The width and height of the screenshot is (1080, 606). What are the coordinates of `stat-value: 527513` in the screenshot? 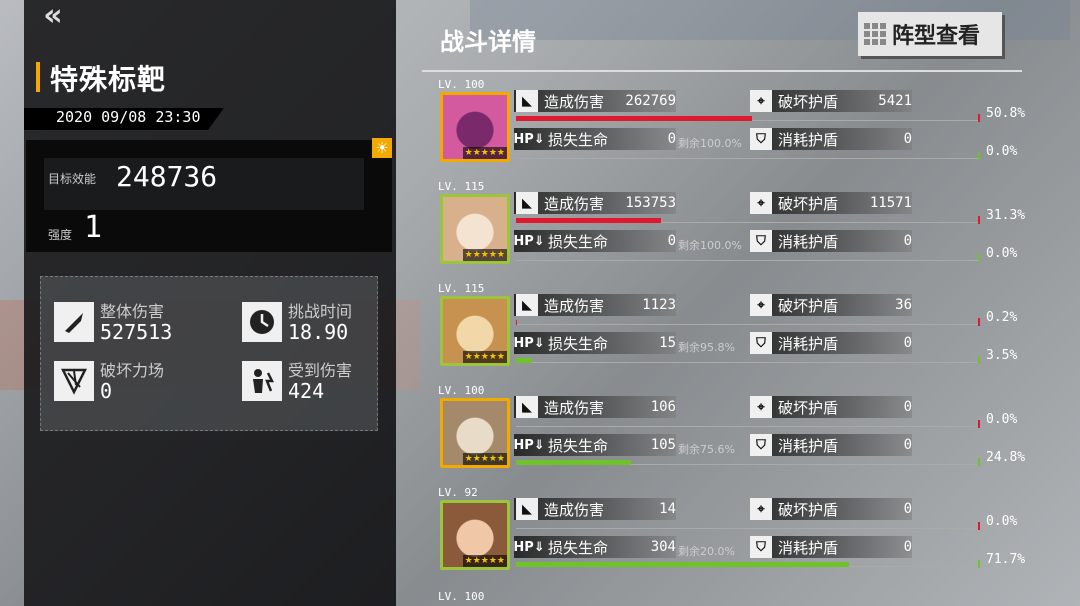 It's located at (136, 332).